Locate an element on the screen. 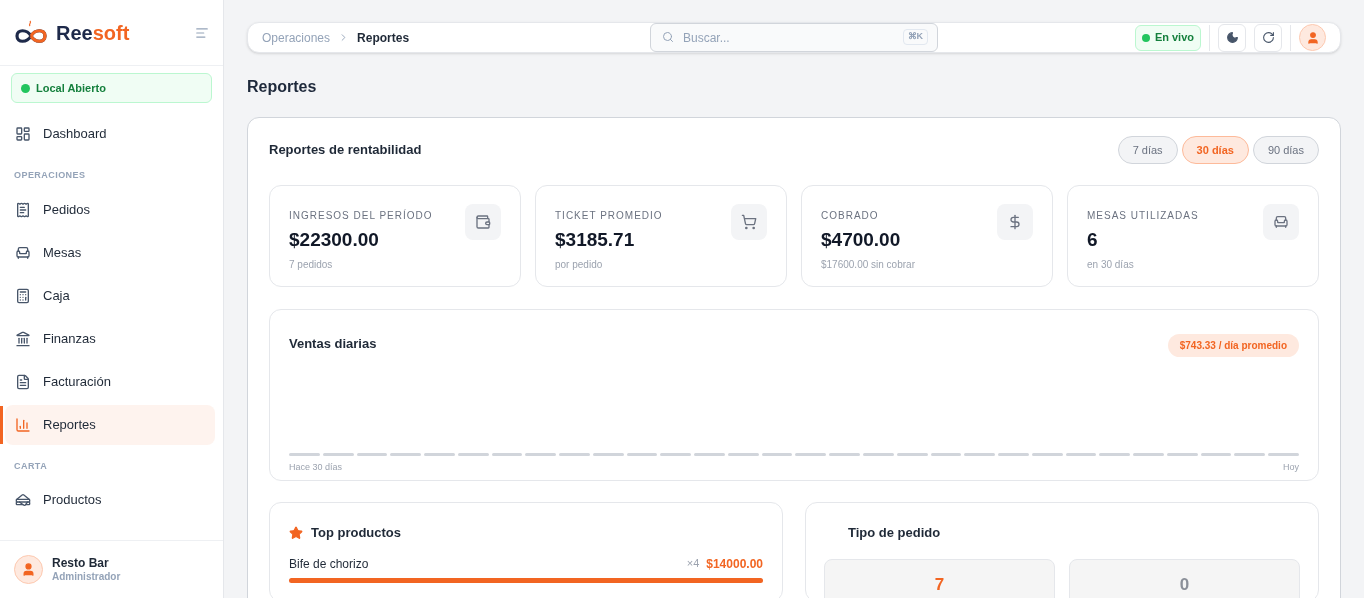  stat-value: $3185.71 is located at coordinates (595, 240).